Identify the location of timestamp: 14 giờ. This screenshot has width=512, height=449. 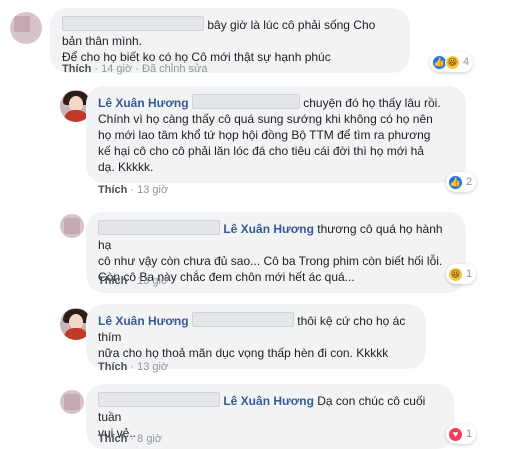
(116, 69).